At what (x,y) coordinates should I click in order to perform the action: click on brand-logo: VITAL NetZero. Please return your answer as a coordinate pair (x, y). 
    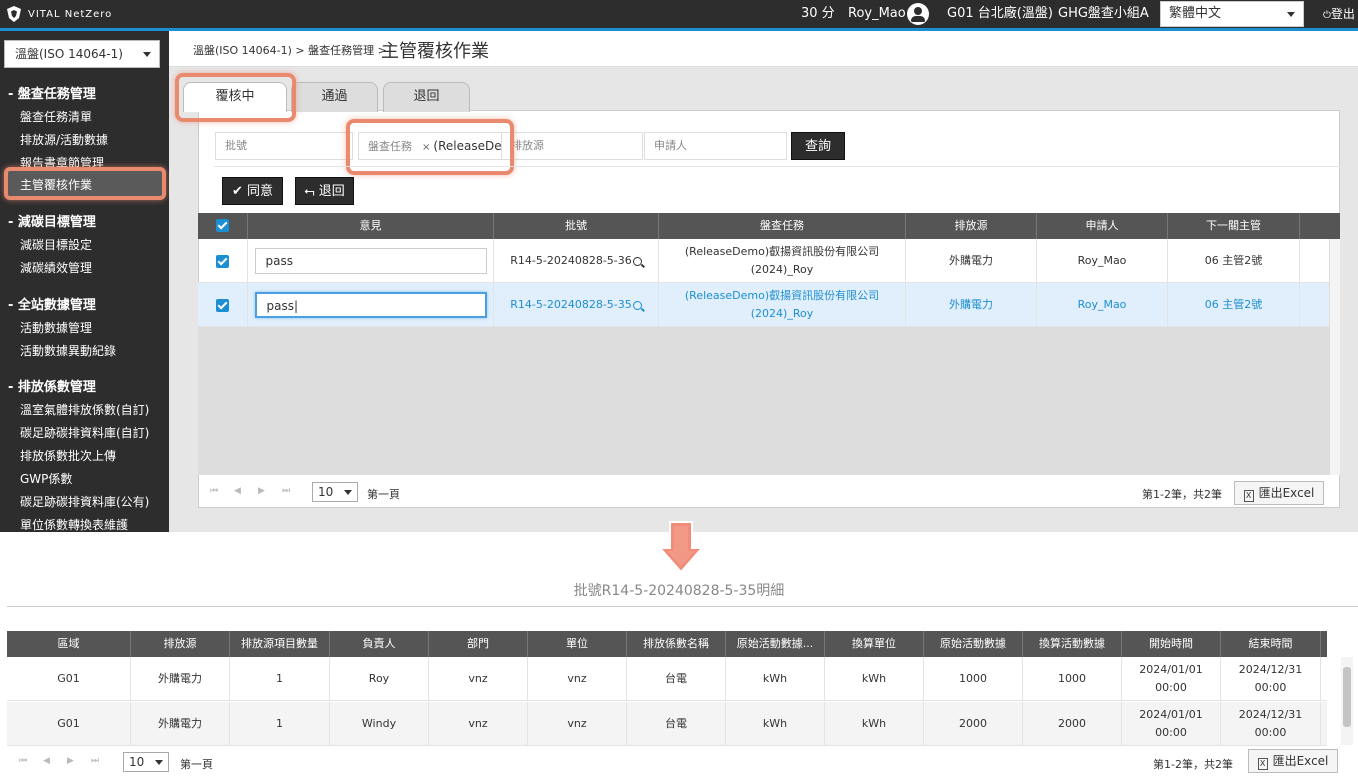
    Looking at the image, I should click on (59, 14).